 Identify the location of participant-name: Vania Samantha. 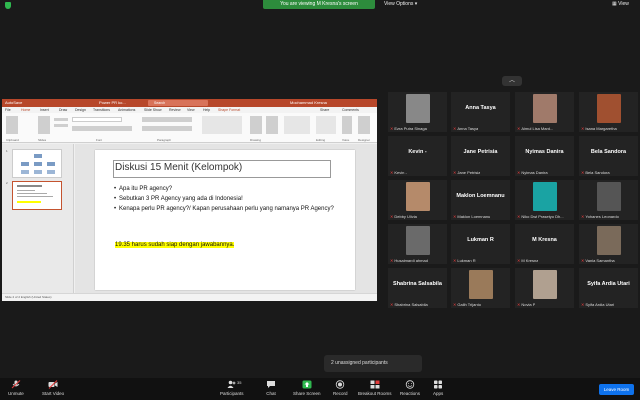
(600, 260).